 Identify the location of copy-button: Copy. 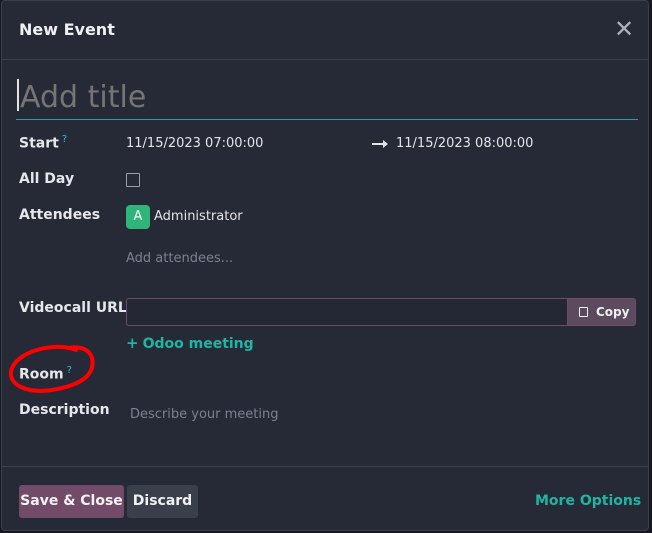
(601, 312).